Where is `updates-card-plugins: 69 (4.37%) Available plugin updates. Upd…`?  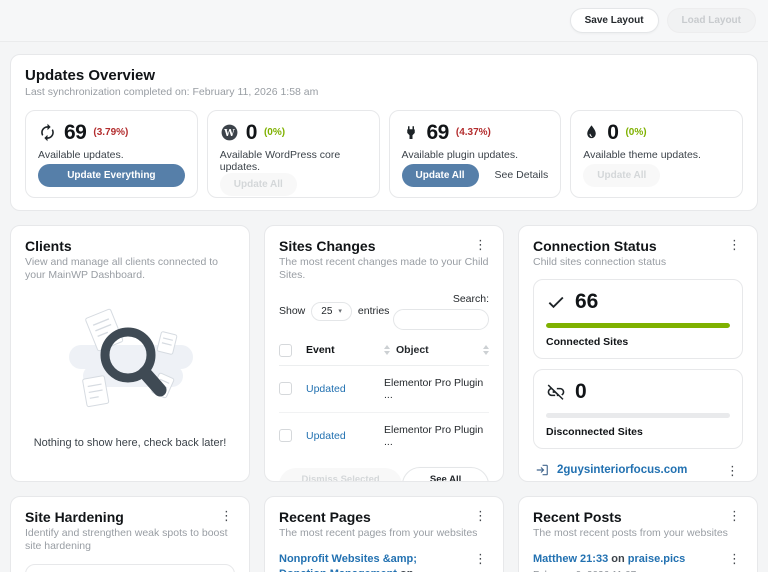
updates-card-plugins: 69 (4.37%) Available plugin updates. Upd… is located at coordinates (475, 153).